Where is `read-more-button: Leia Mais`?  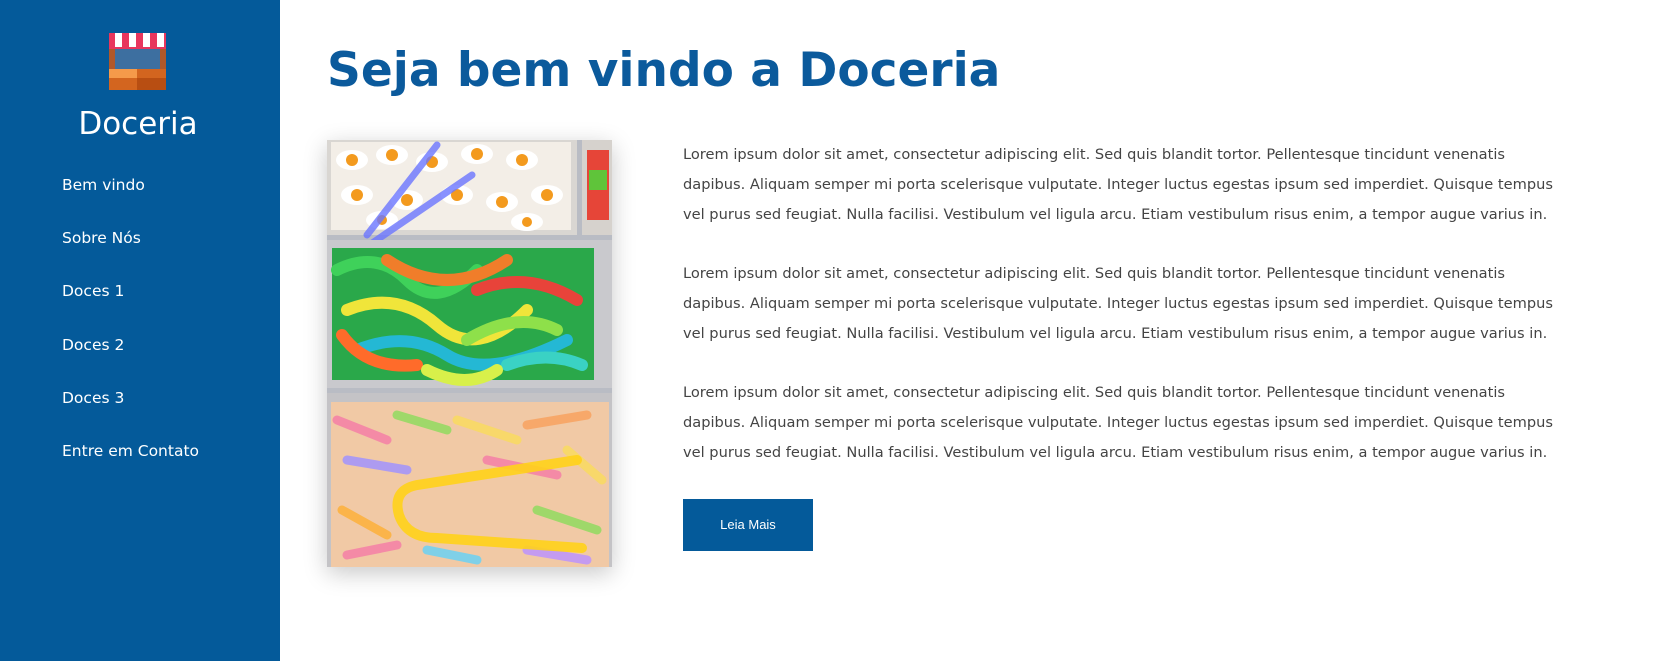 read-more-button: Leia Mais is located at coordinates (748, 525).